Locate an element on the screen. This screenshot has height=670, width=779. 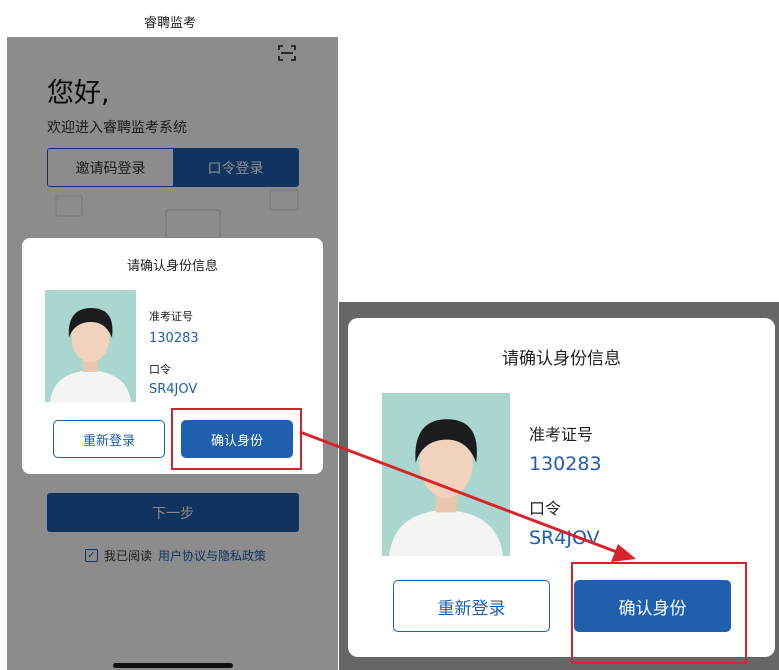
app-title: 睿聘监考 is located at coordinates (169, 23).